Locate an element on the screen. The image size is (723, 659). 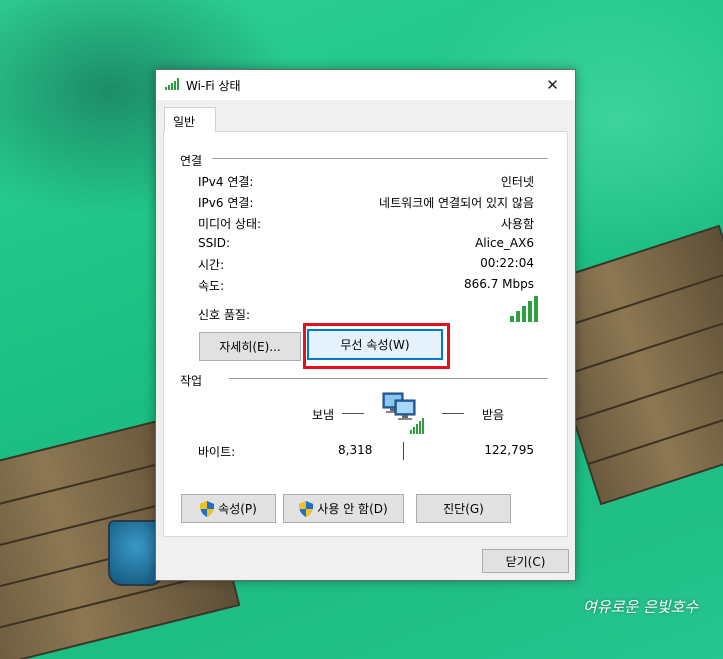
diagnose-button: 진단(G) is located at coordinates (463, 508).